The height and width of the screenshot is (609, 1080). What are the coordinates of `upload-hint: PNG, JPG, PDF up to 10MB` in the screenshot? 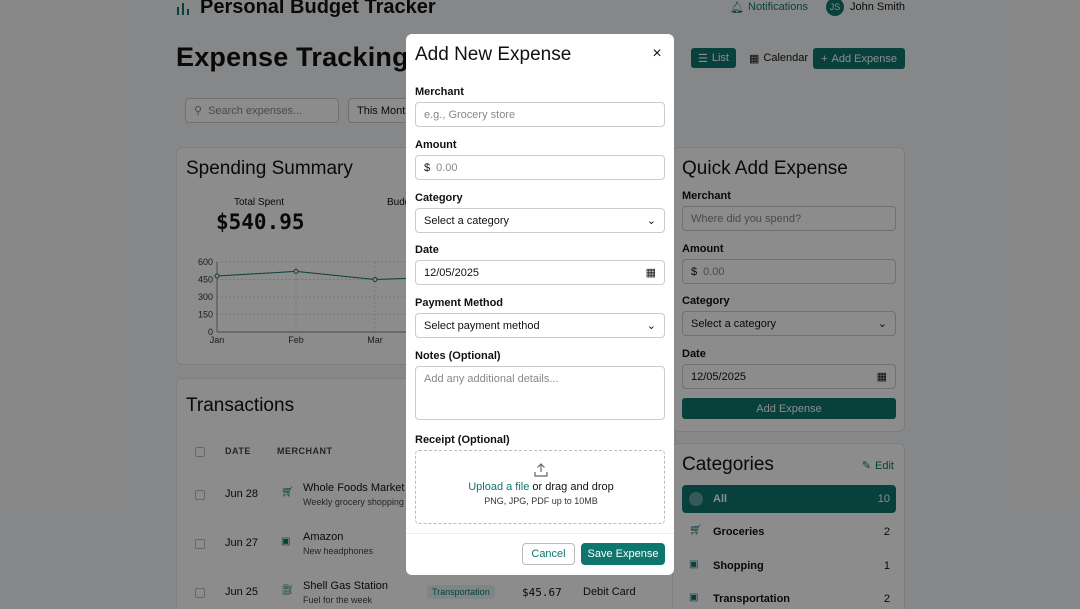 It's located at (541, 501).